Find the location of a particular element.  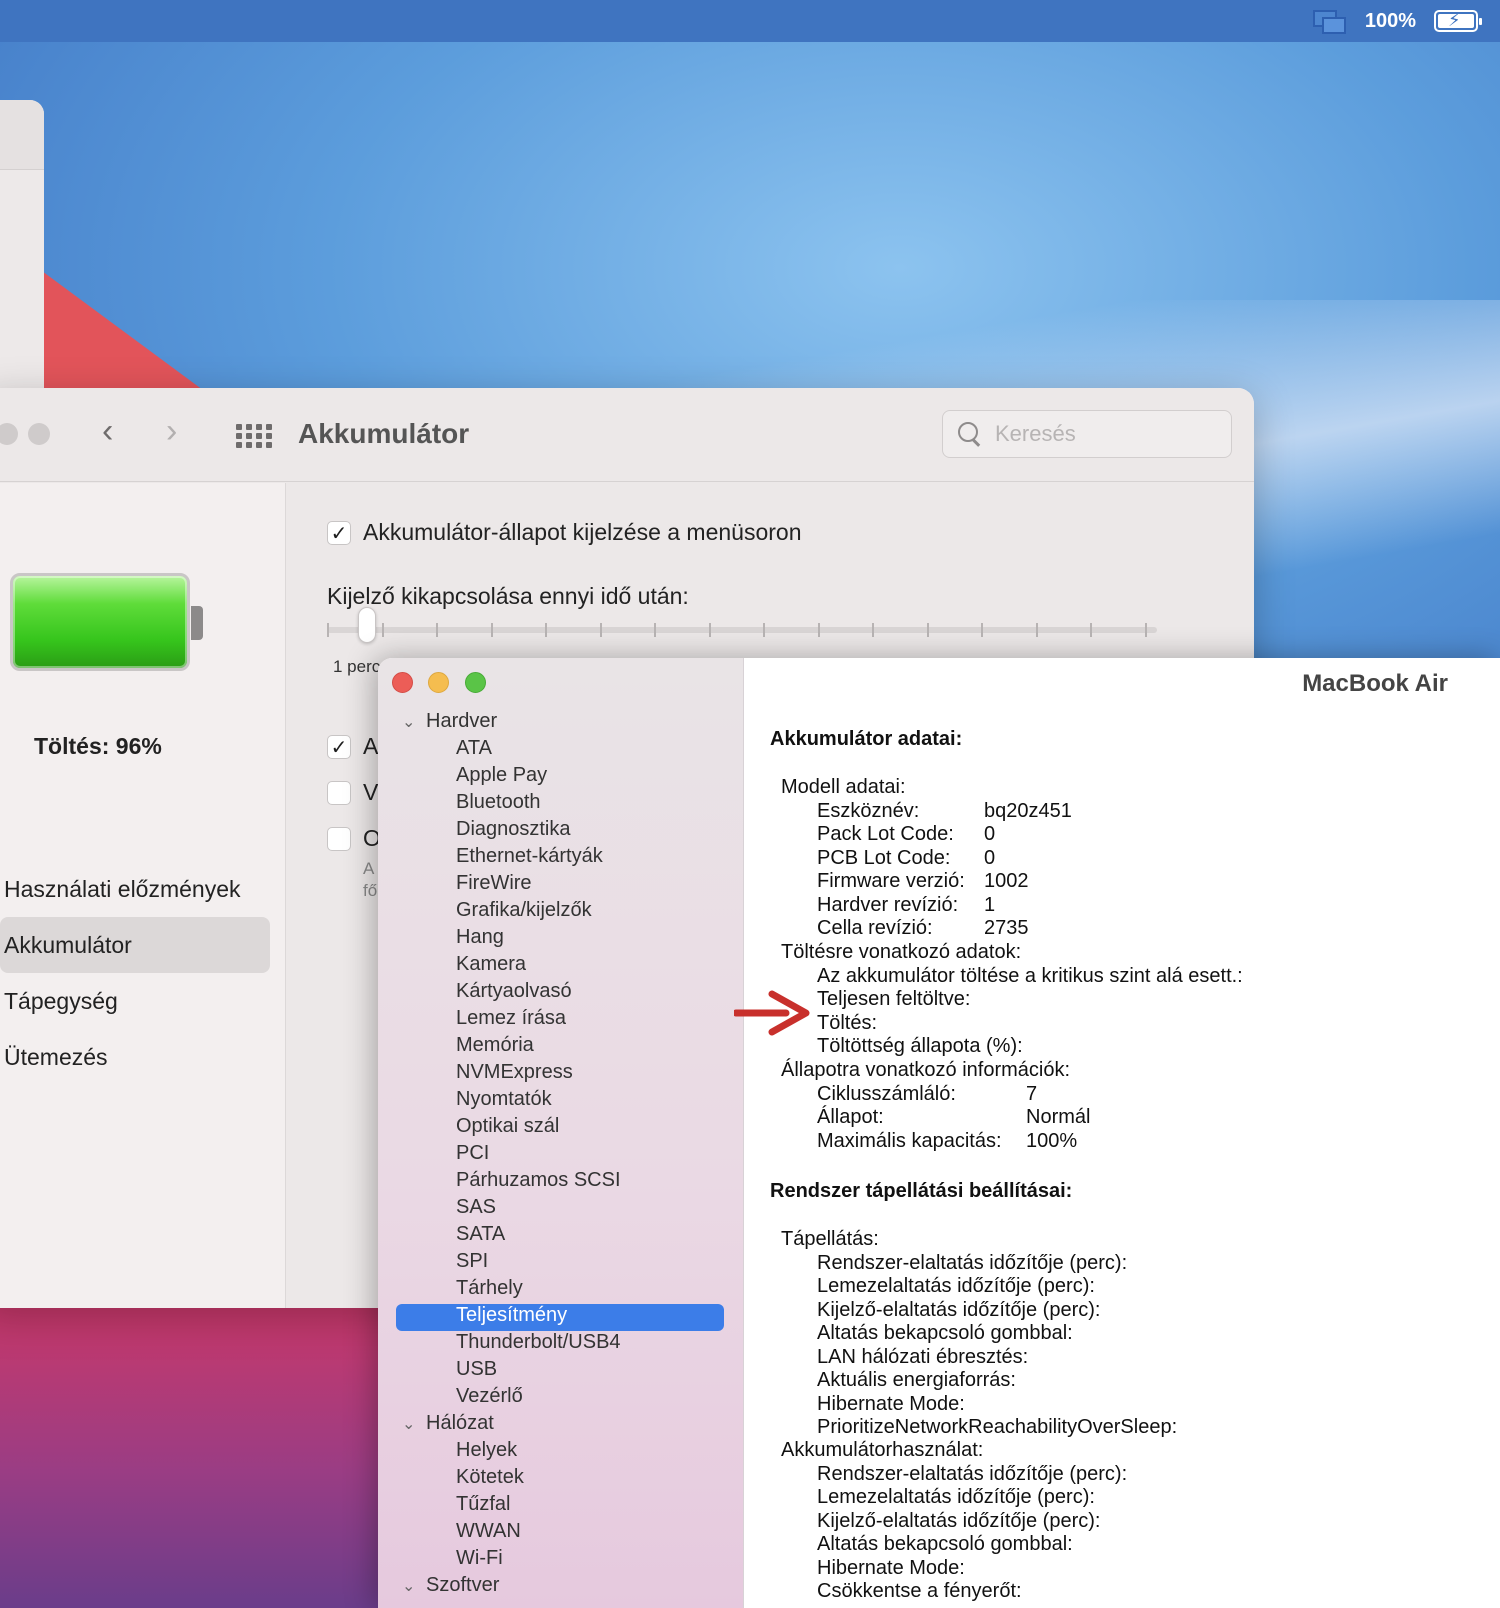

battery-level-icon is located at coordinates (106, 622).